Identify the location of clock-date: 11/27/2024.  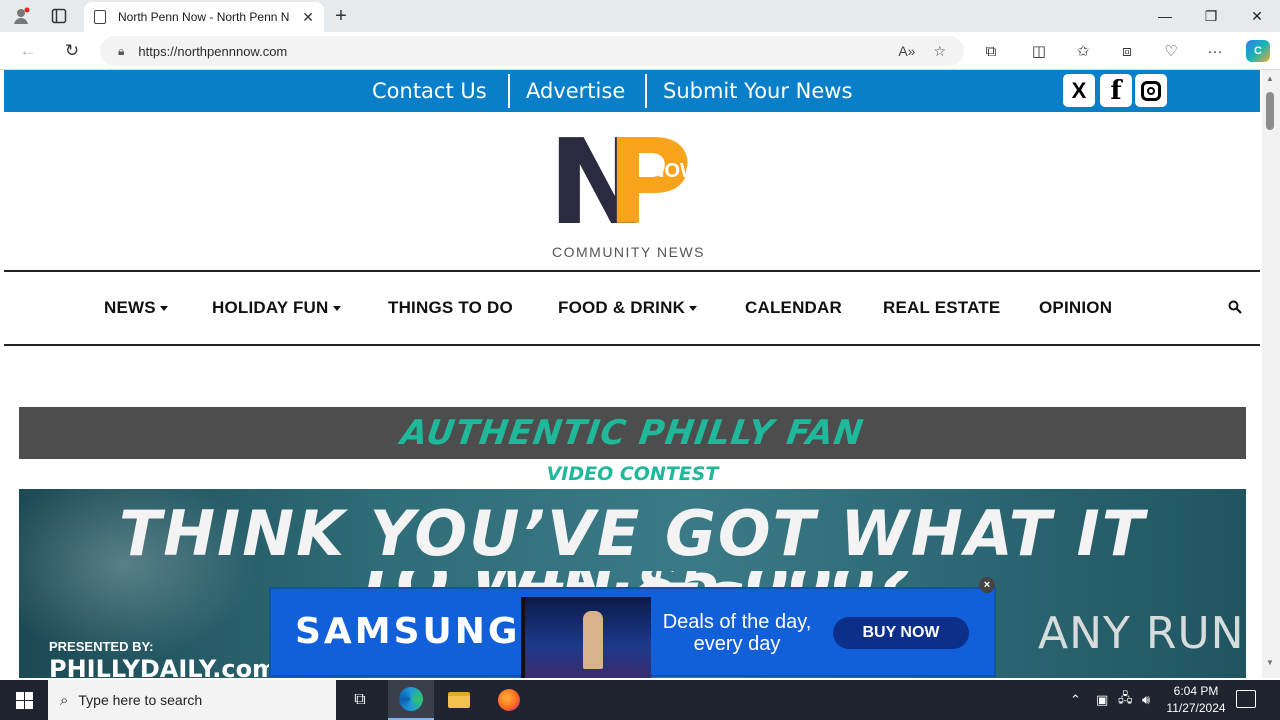
(1196, 708).